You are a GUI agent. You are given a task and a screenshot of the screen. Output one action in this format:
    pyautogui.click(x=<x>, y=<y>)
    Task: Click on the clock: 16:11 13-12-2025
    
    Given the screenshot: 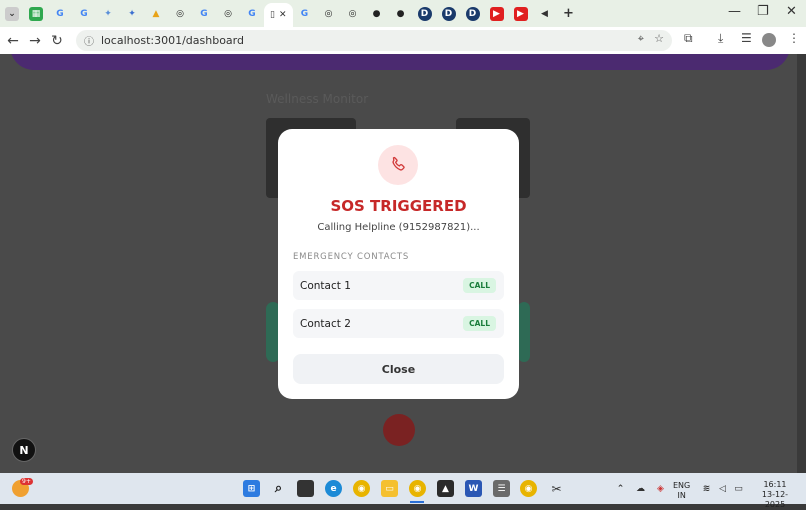 What is the action you would take?
    pyautogui.click(x=775, y=495)
    